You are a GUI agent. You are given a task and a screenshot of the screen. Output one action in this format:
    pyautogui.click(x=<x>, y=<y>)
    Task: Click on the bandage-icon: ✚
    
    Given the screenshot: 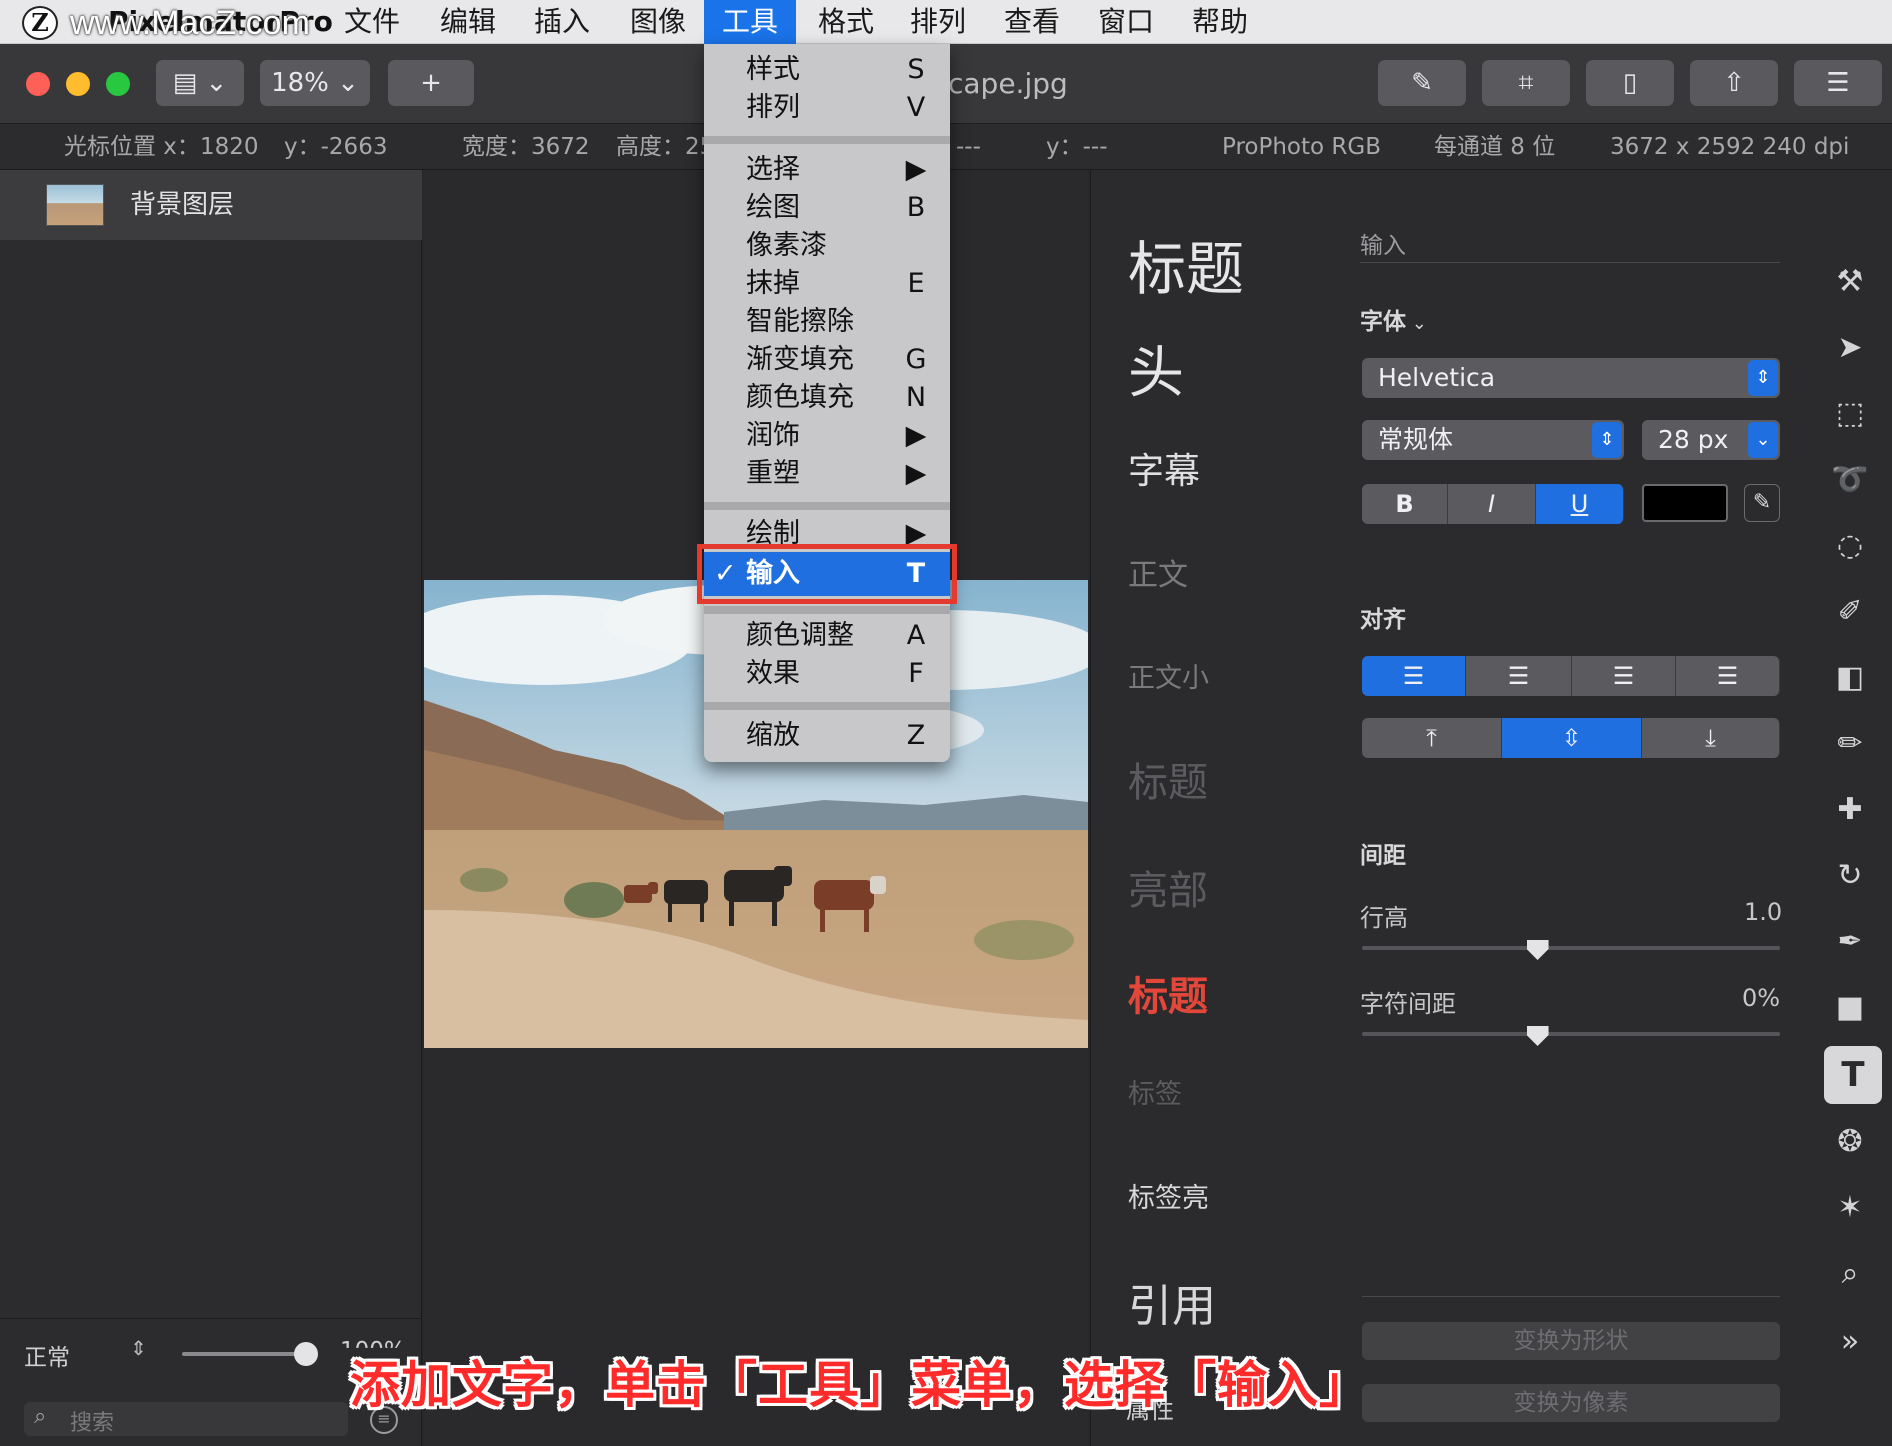 What is the action you would take?
    pyautogui.click(x=1850, y=810)
    